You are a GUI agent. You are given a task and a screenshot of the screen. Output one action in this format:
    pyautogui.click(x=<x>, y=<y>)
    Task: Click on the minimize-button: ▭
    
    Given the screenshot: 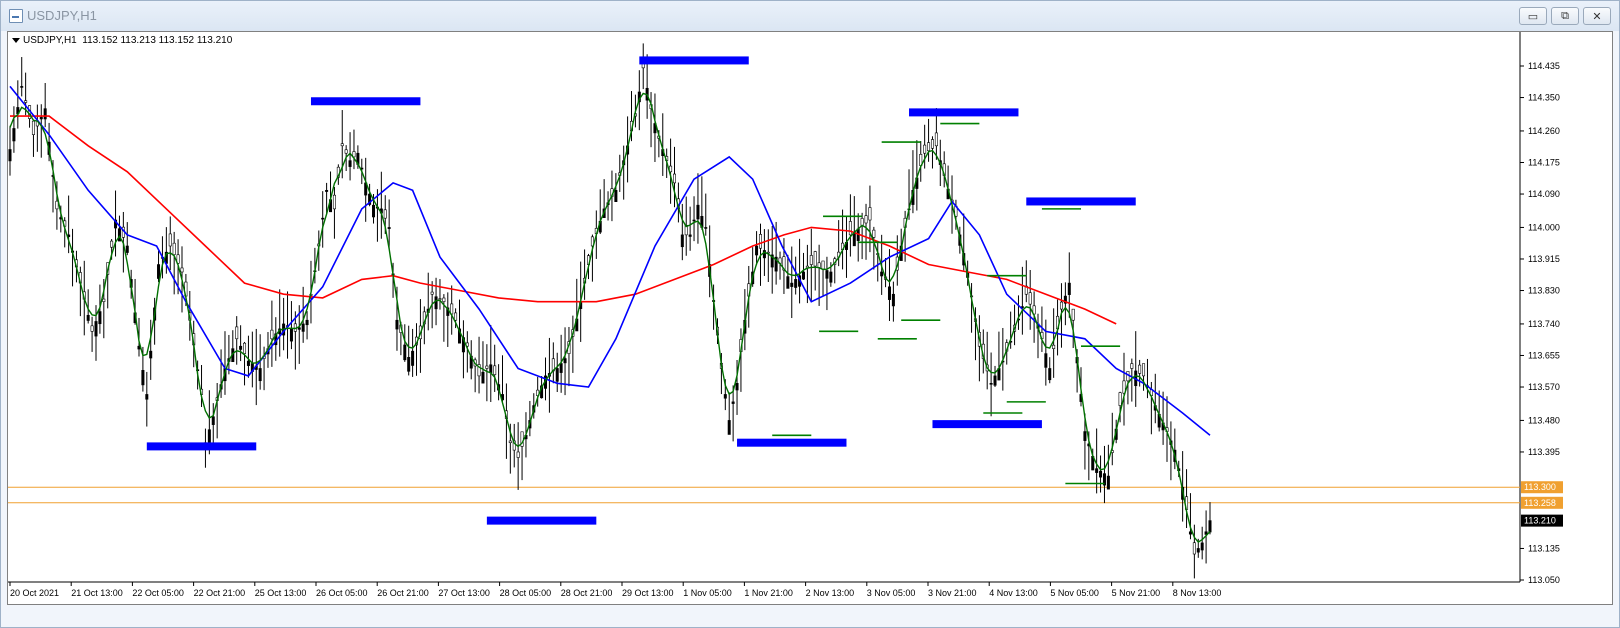 What is the action you would take?
    pyautogui.click(x=1533, y=16)
    